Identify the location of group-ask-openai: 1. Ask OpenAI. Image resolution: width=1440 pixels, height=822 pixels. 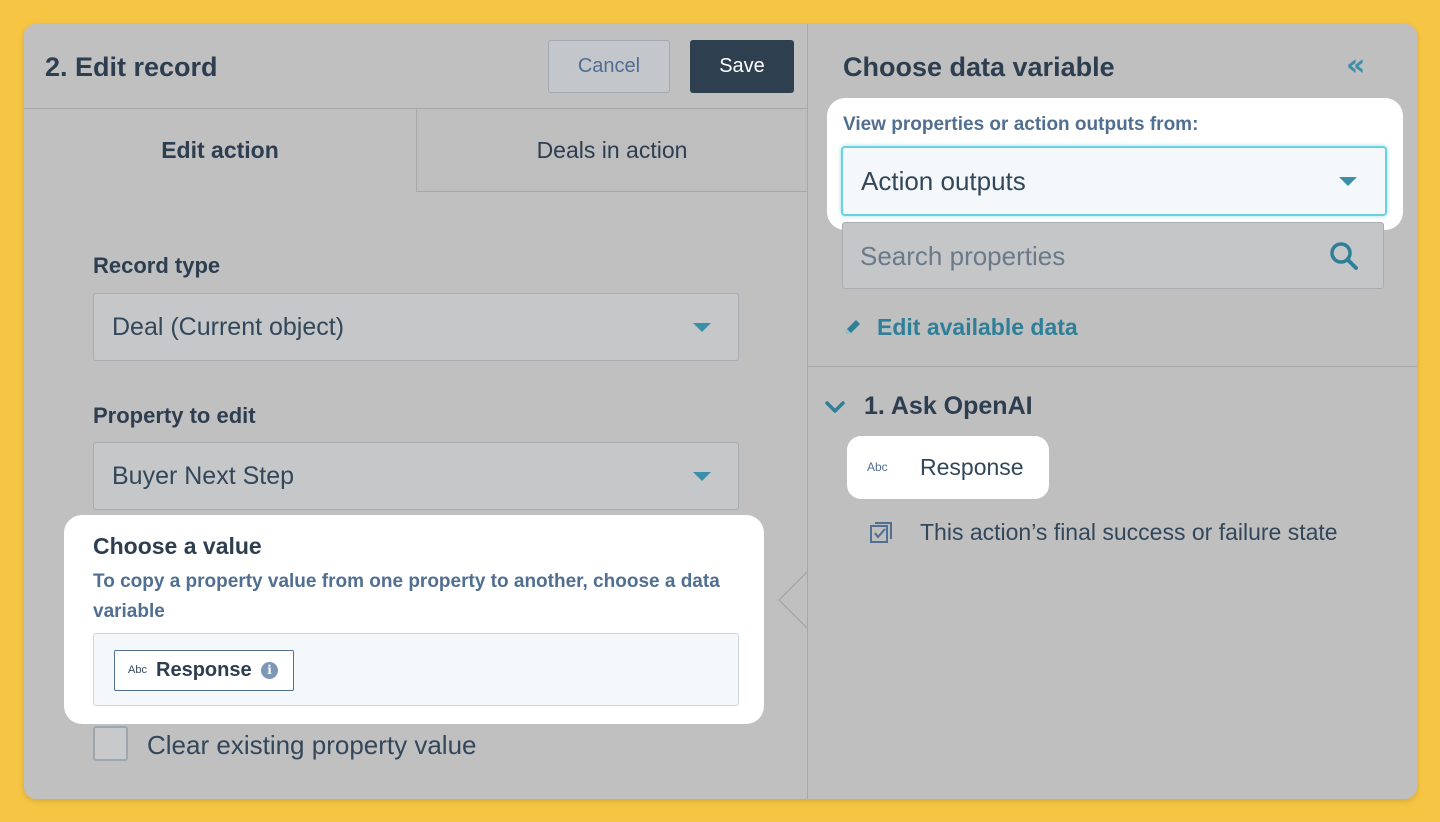
(928, 406).